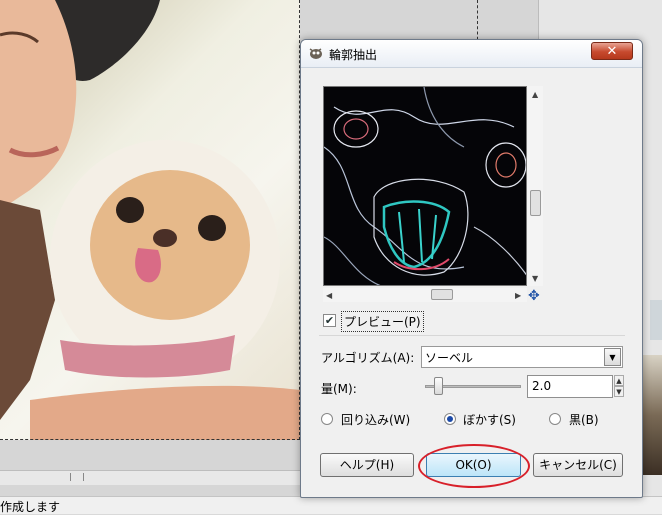 The height and width of the screenshot is (515, 662). What do you see at coordinates (584, 419) in the screenshot?
I see `radio-black-label: 黒(B)` at bounding box center [584, 419].